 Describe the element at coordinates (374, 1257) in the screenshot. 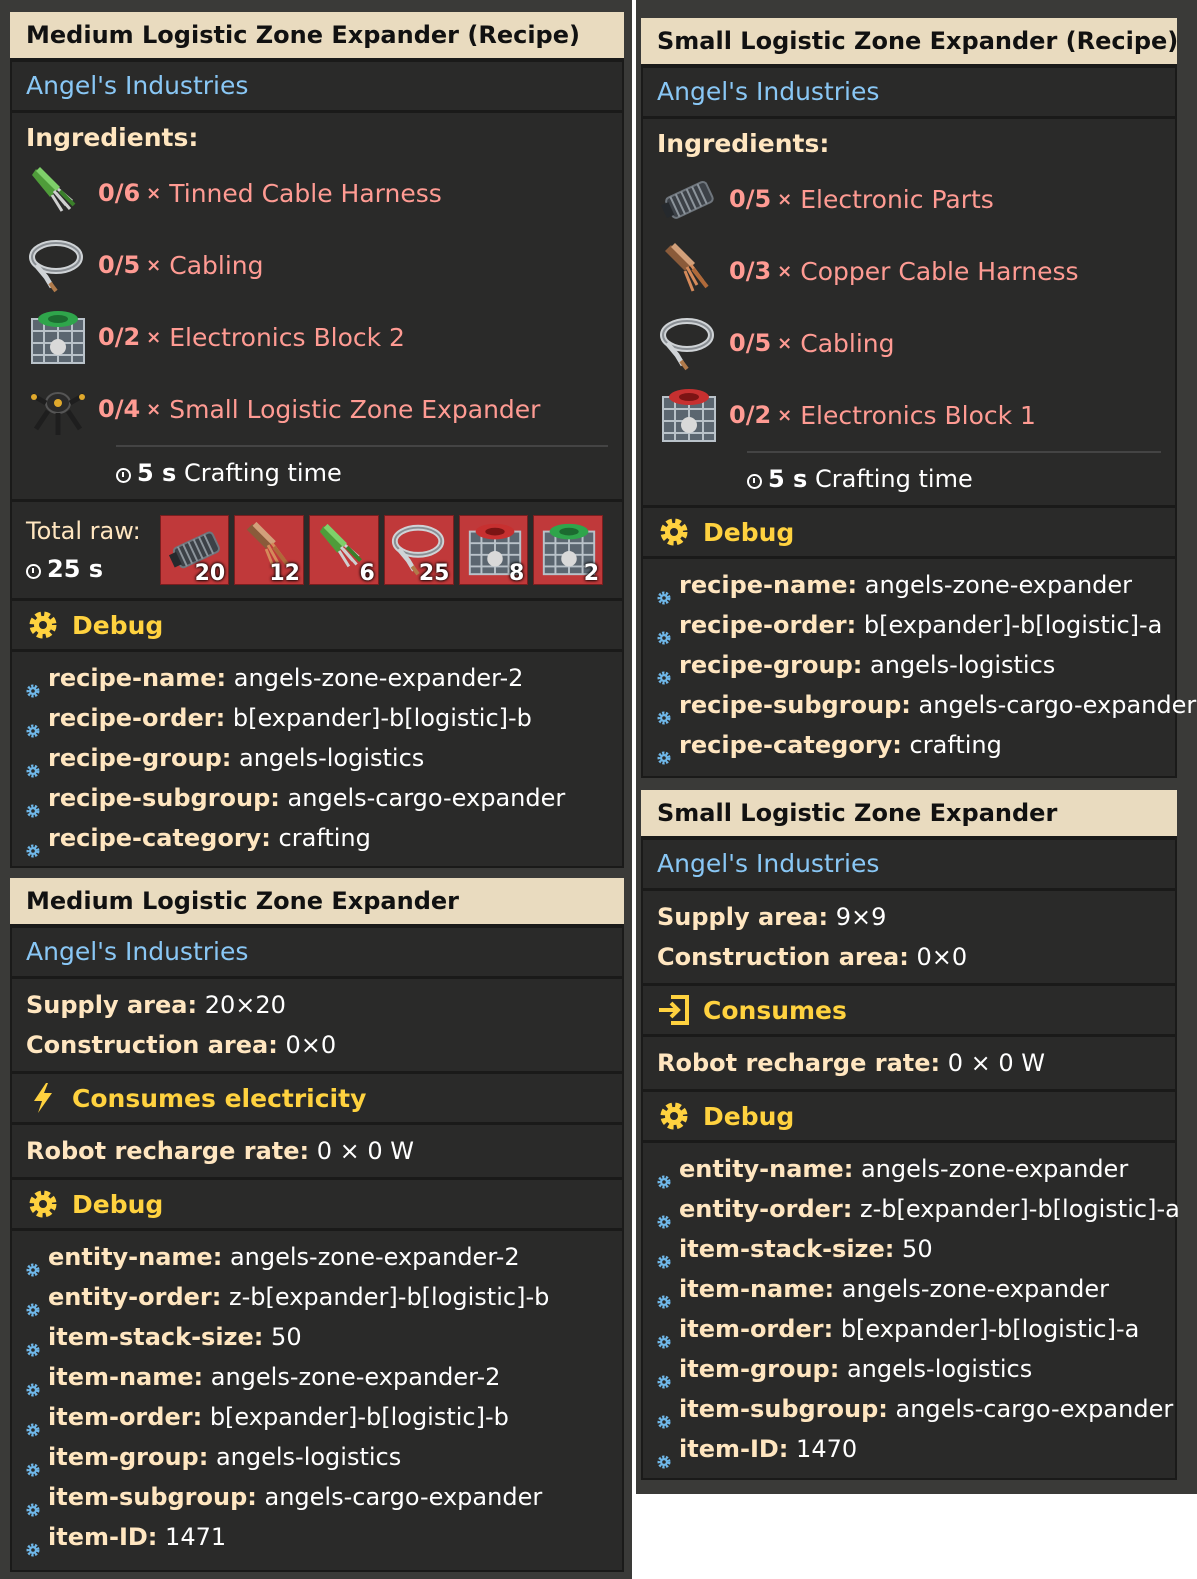

I see `field-value: angels-zone-expander-2` at that location.